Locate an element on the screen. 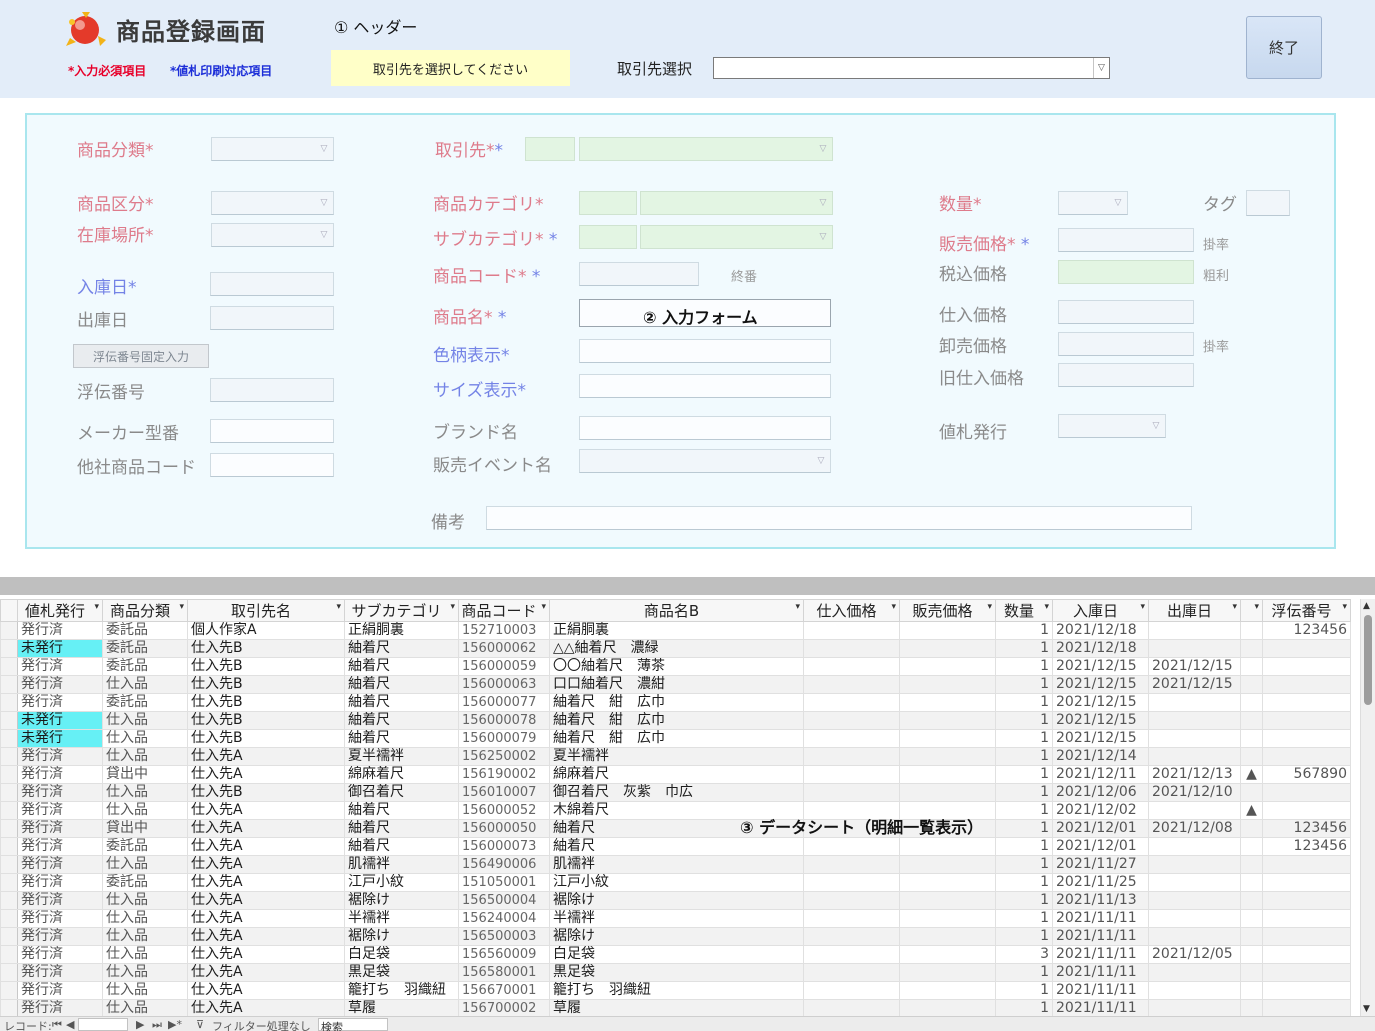 The width and height of the screenshot is (1375, 1031). column-header-5: 商品名B ▾ is located at coordinates (676, 610).